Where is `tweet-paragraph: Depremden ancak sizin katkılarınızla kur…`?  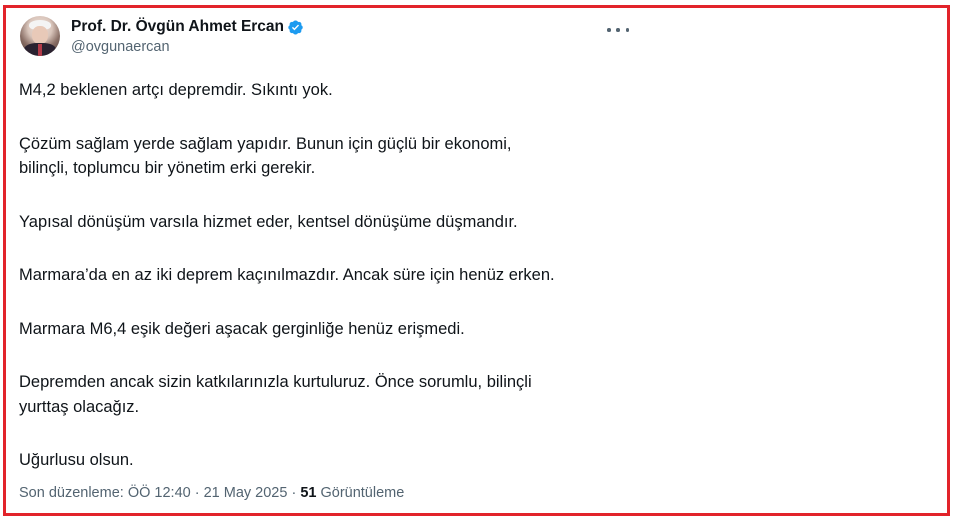
tweet-paragraph: Depremden ancak sizin katkılarınızla kur… is located at coordinates (339, 394).